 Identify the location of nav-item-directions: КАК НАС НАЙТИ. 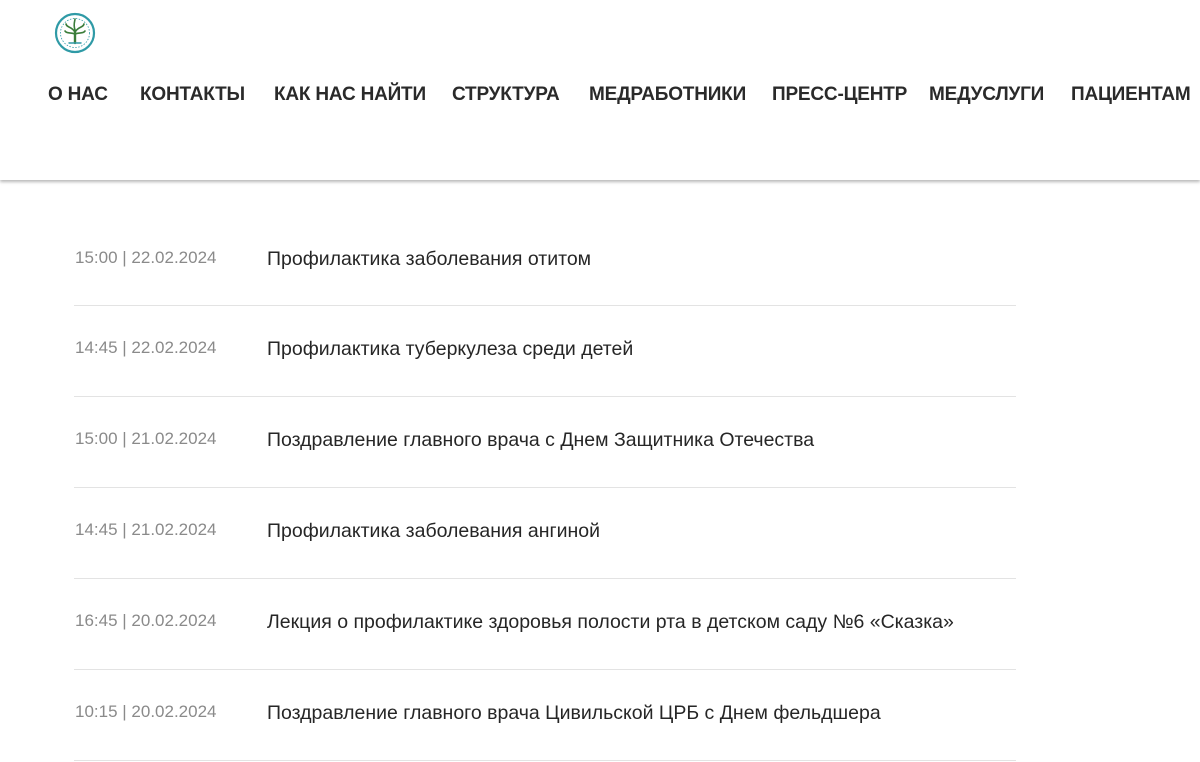
(350, 95).